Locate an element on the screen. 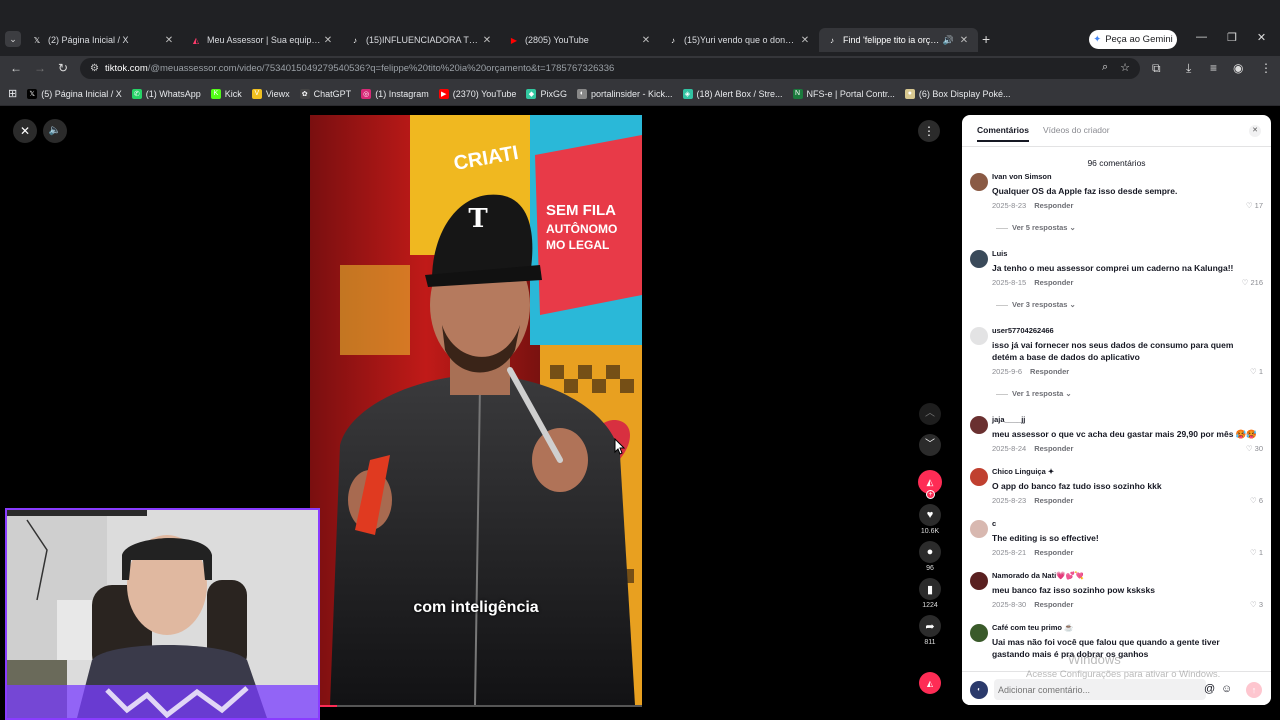 Image resolution: width=1280 pixels, height=720 pixels. tab-0: 𝕏 (2) Página Inicial / X ✕ is located at coordinates (103, 40).